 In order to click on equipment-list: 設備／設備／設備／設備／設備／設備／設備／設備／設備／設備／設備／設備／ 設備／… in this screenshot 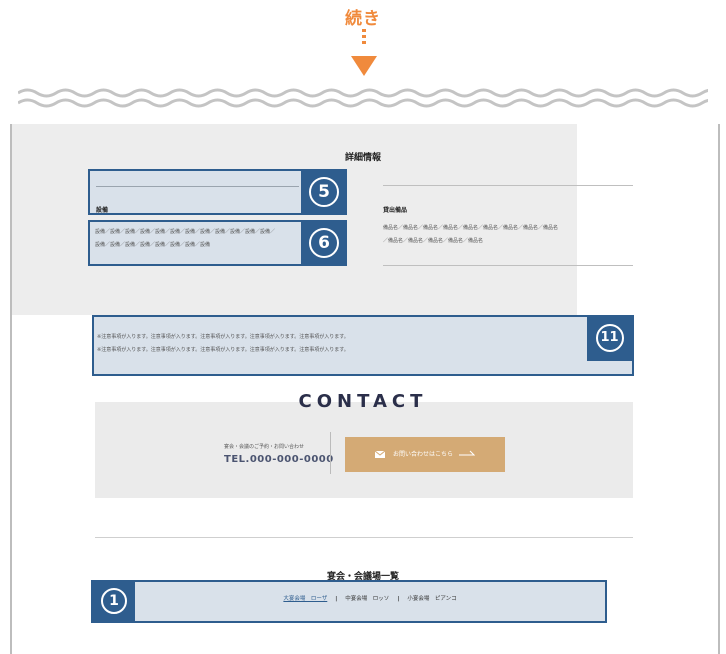, I will do `click(200, 239)`.